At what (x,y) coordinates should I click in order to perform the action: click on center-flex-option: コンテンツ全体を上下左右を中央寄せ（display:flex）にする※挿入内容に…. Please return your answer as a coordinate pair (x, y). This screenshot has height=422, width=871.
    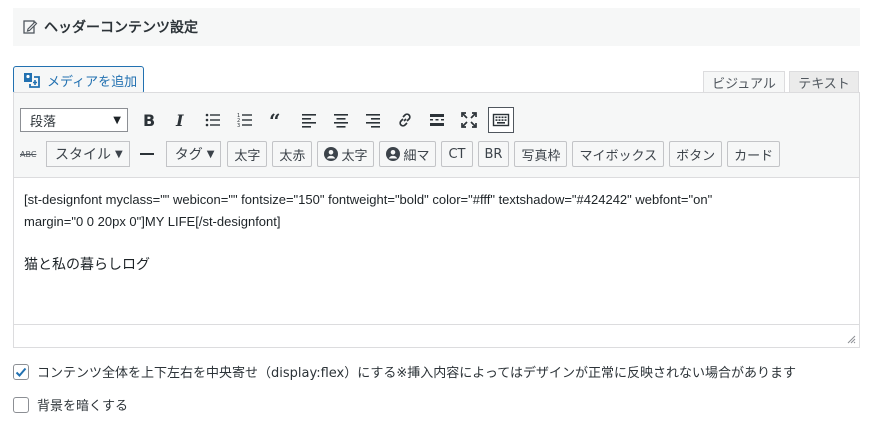
    Looking at the image, I should click on (404, 371).